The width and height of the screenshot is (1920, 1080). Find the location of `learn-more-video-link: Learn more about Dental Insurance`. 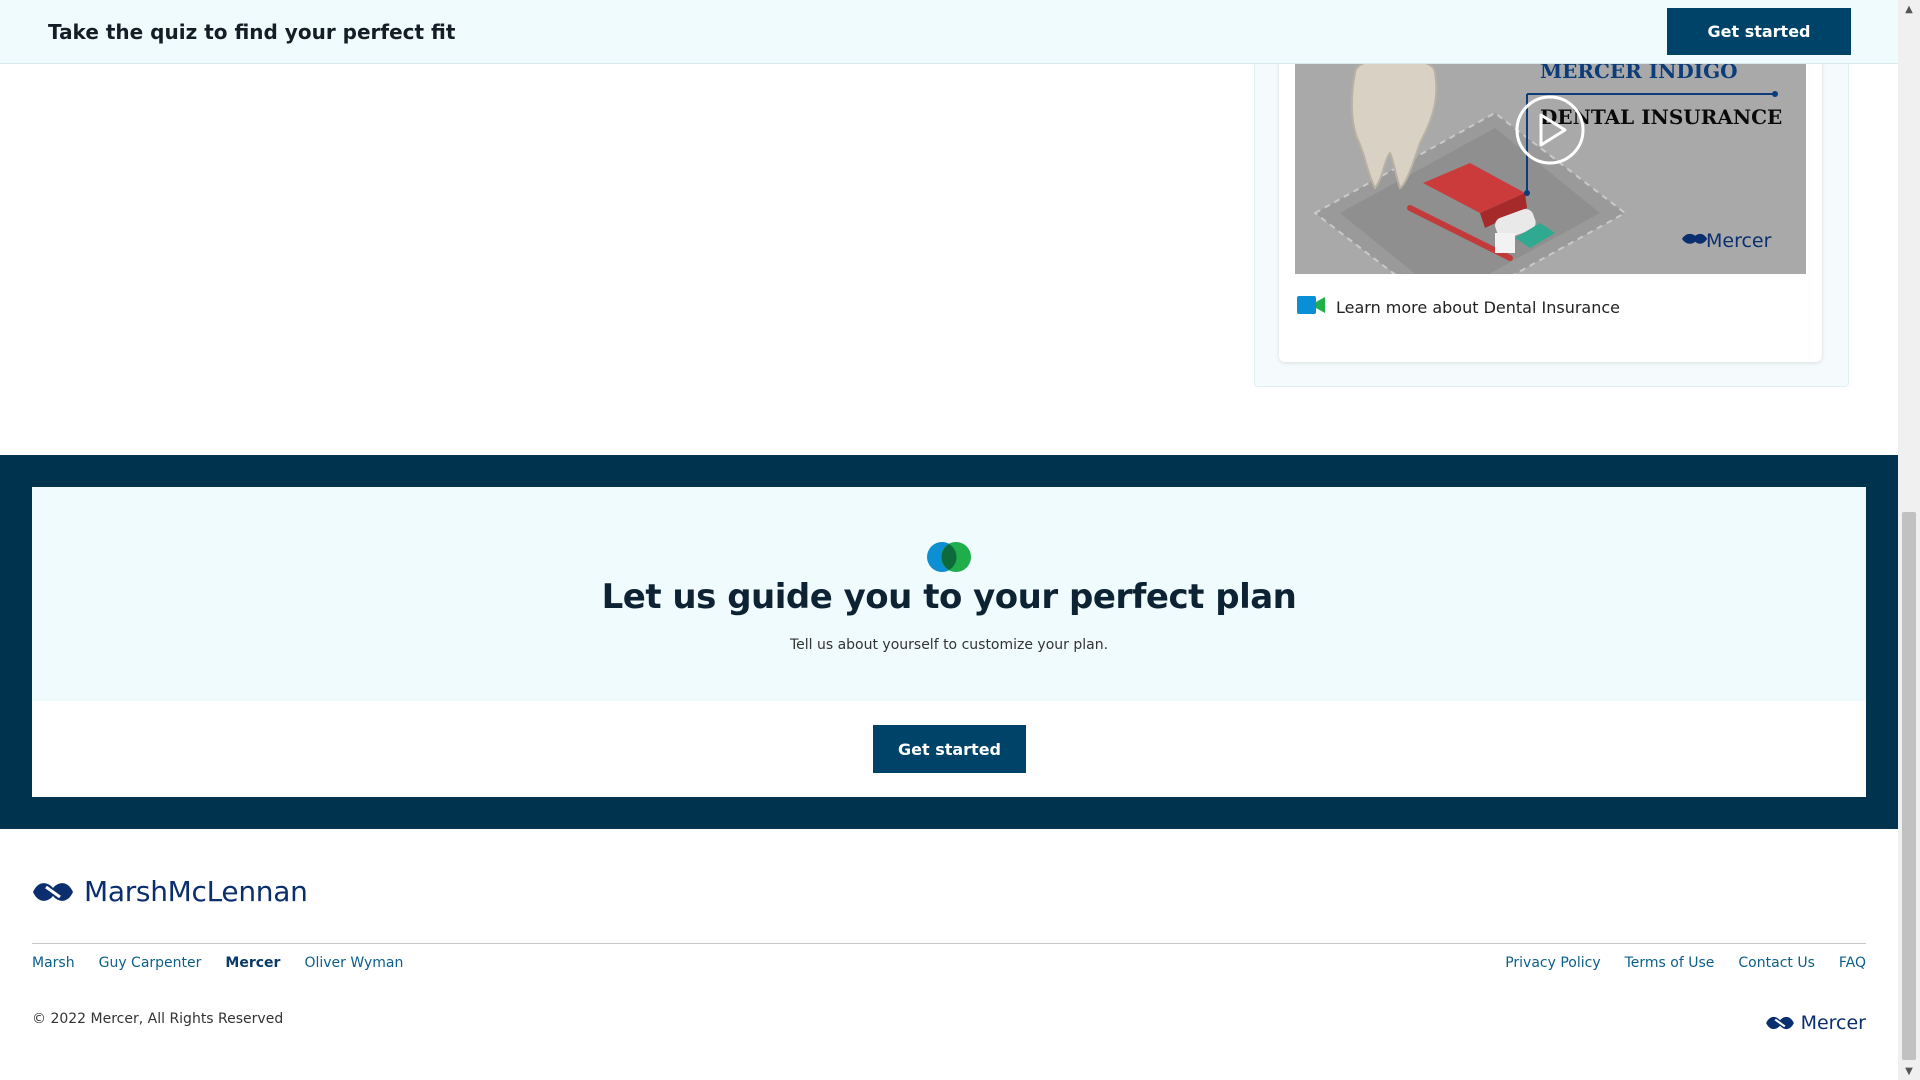

learn-more-video-link: Learn more about Dental Insurance is located at coordinates (1458, 307).